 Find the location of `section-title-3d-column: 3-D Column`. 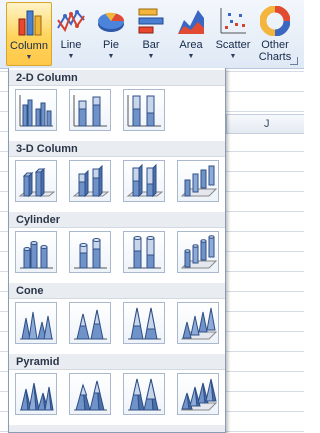

section-title-3d-column: 3-D Column is located at coordinates (117, 149).